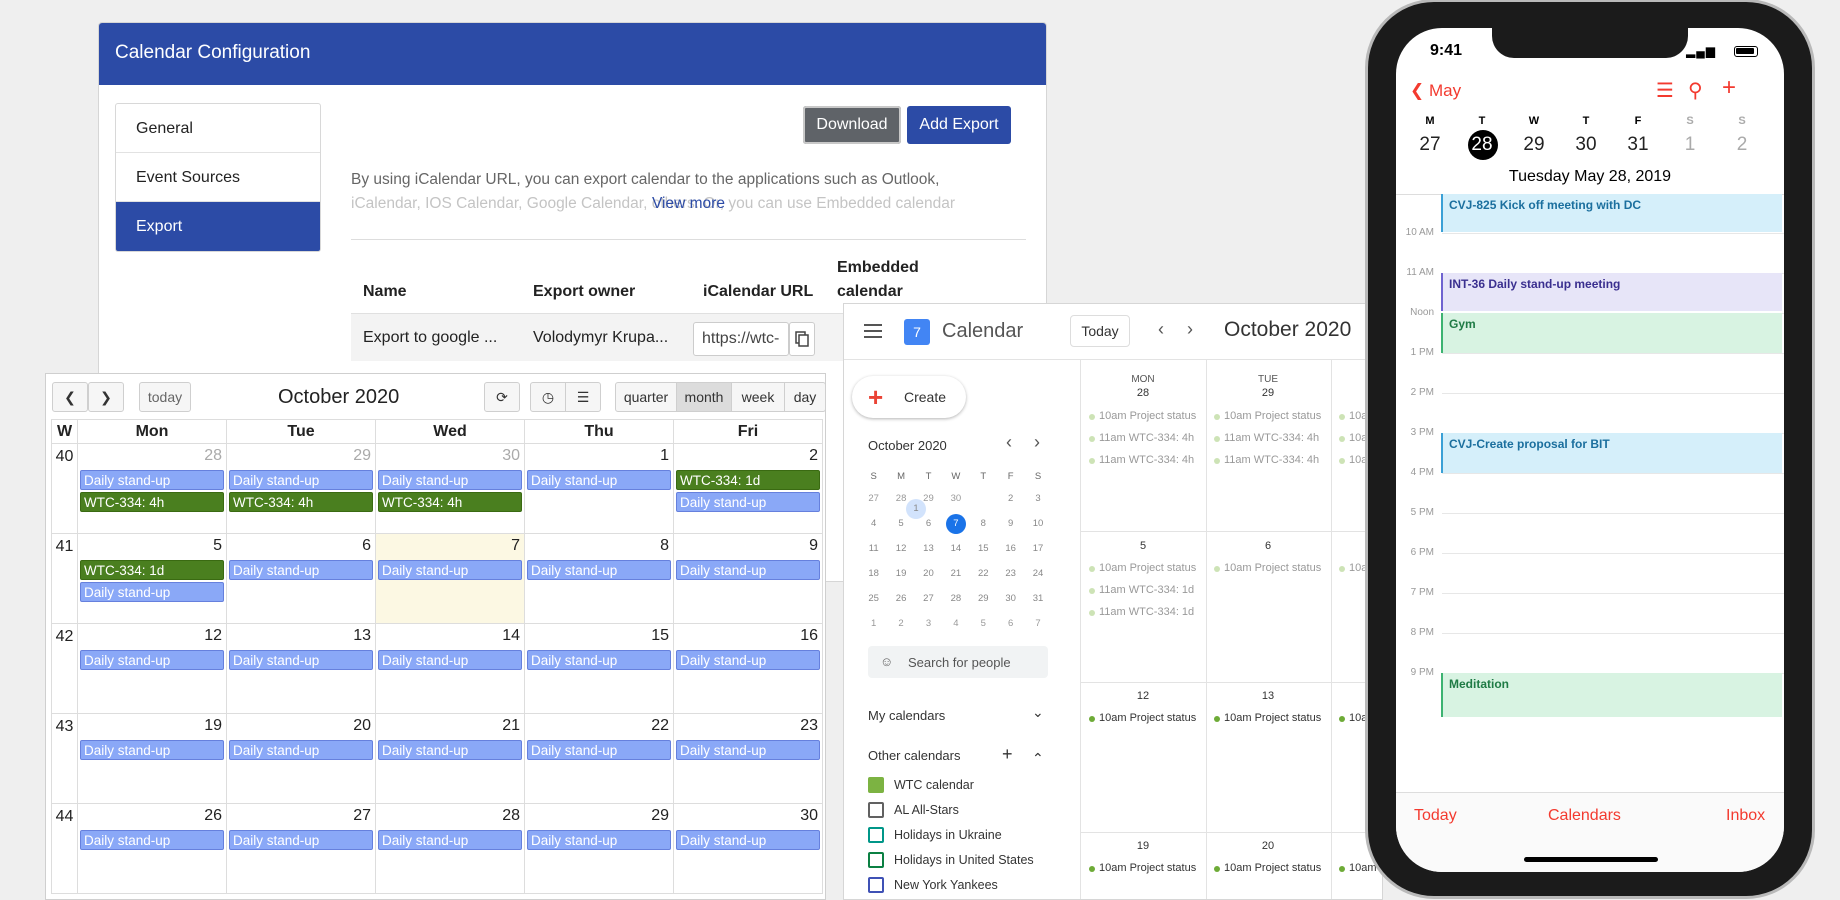 This screenshot has height=900, width=1840. Describe the element at coordinates (1745, 816) in the screenshot. I see `tab-inbox: Inbox` at that location.